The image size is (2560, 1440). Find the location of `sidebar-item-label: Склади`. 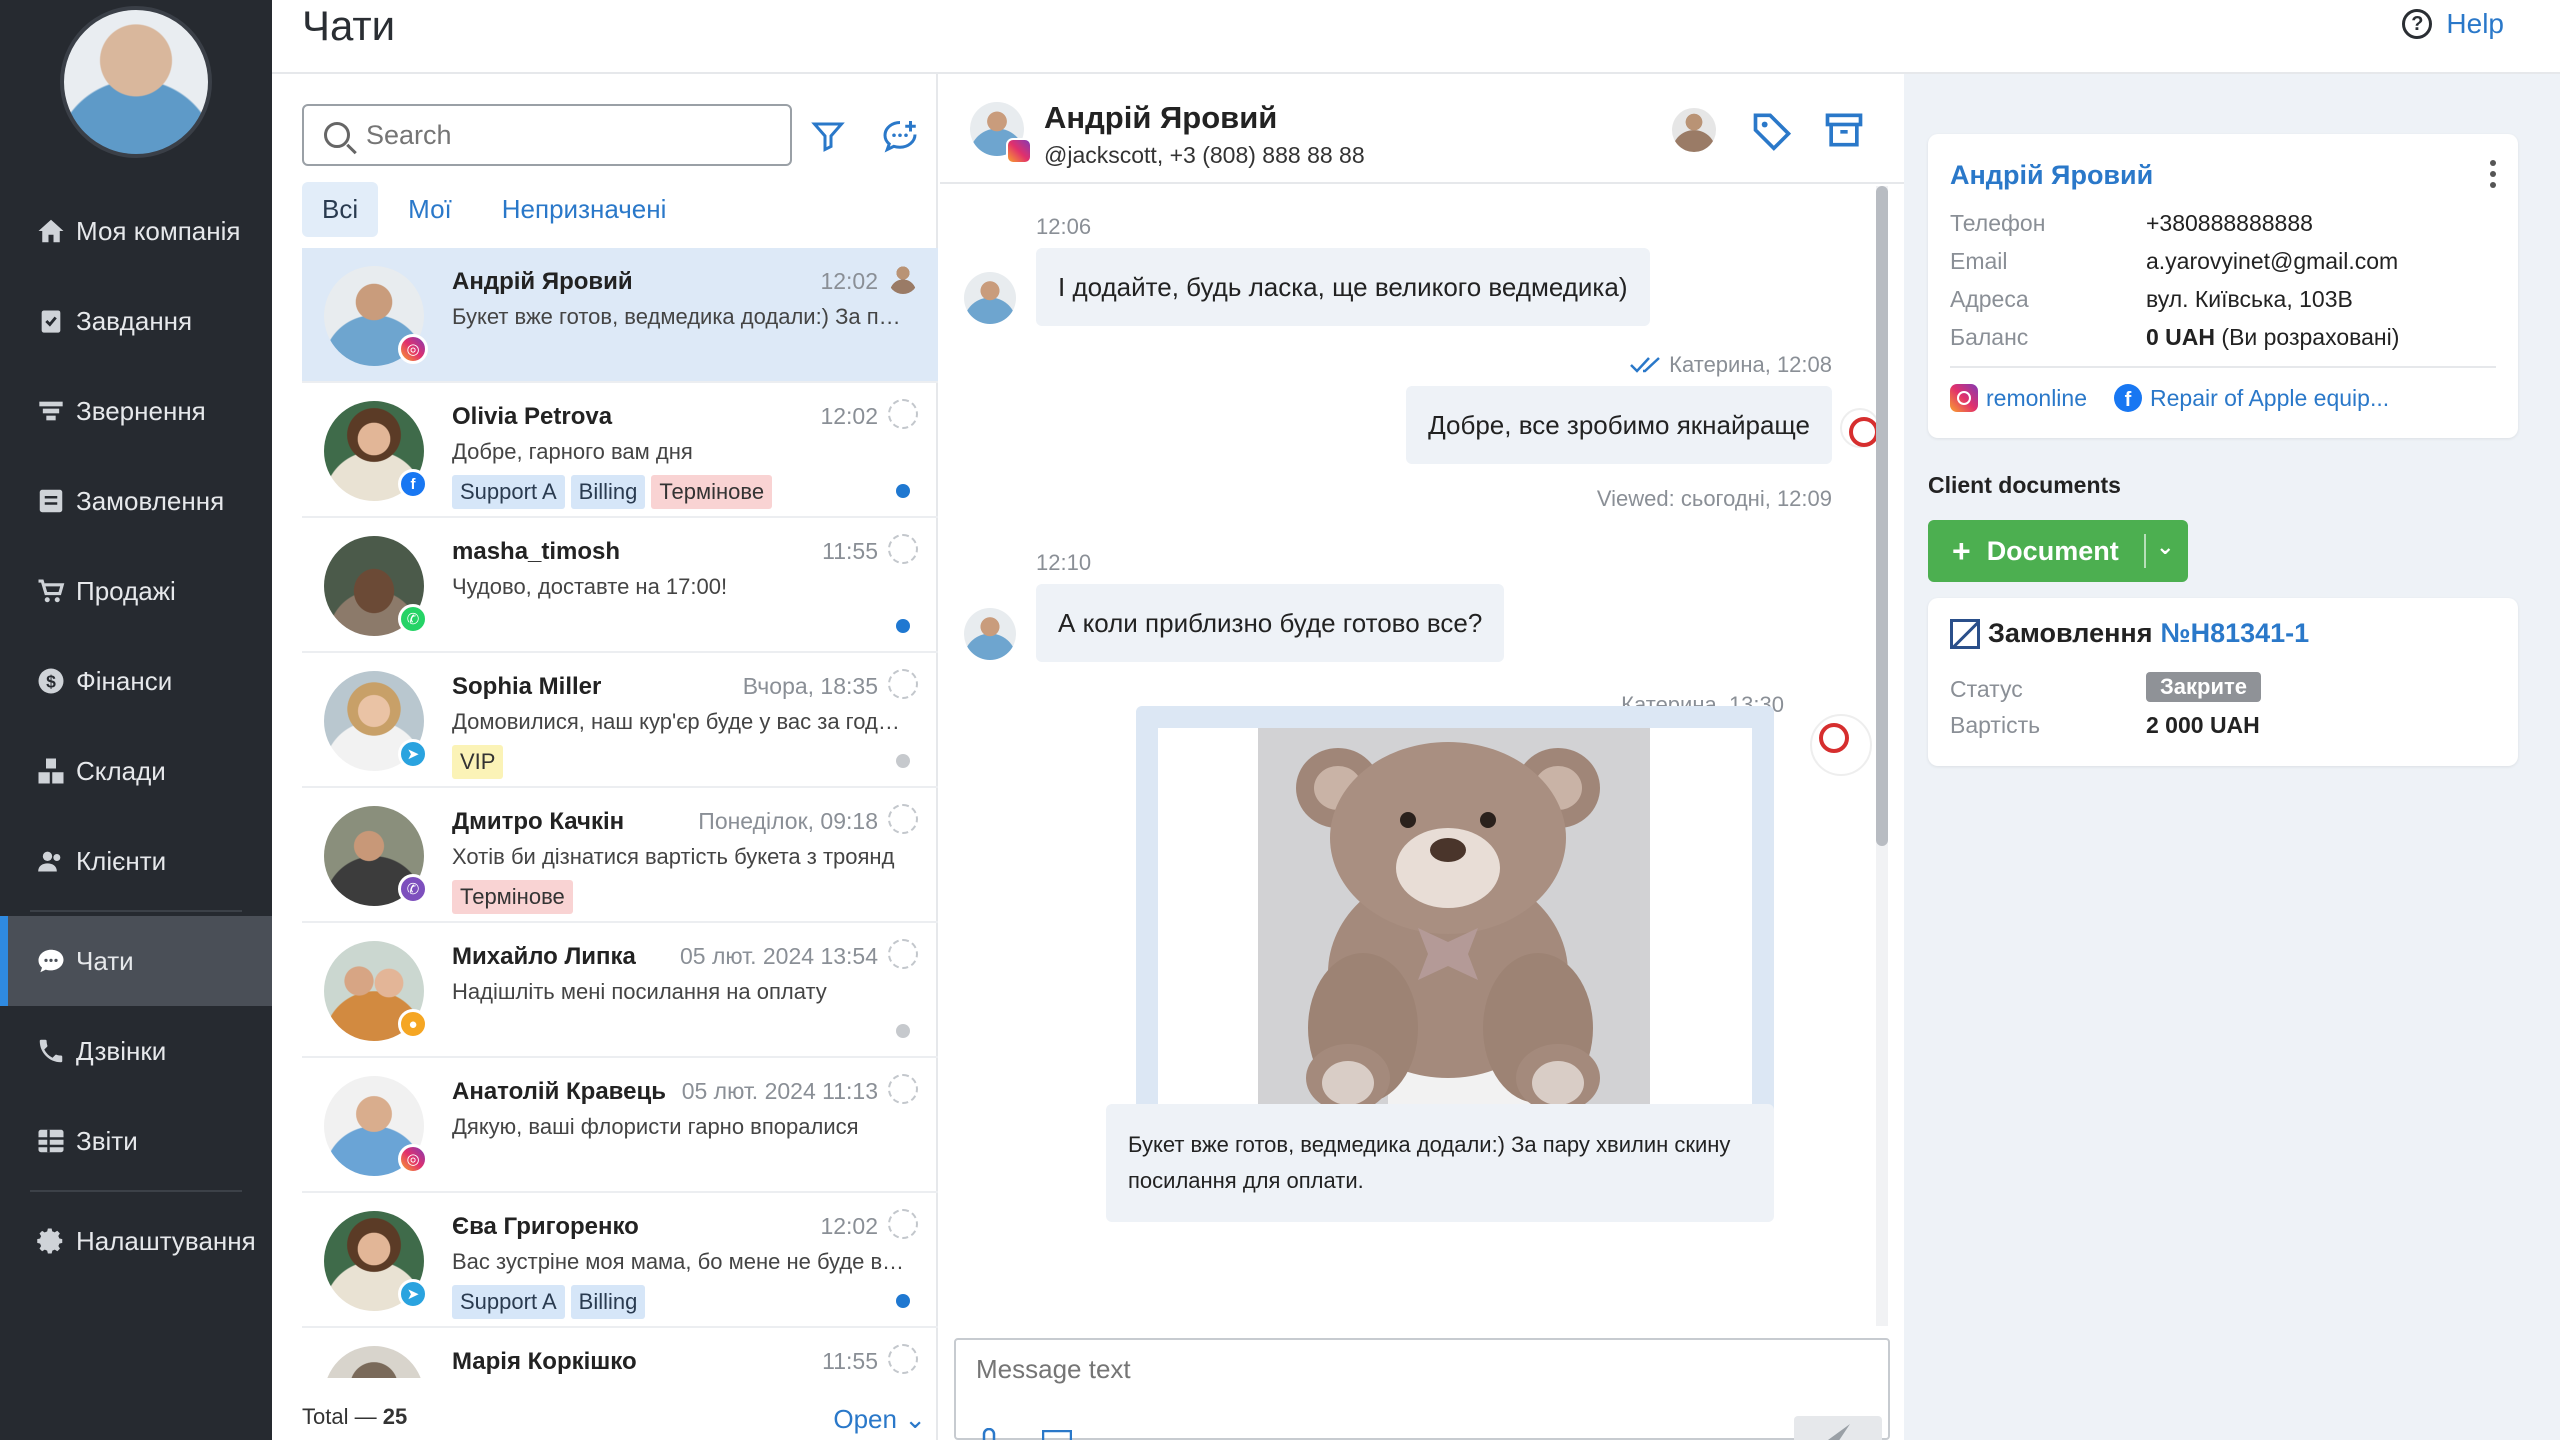

sidebar-item-label: Склади is located at coordinates (121, 770).